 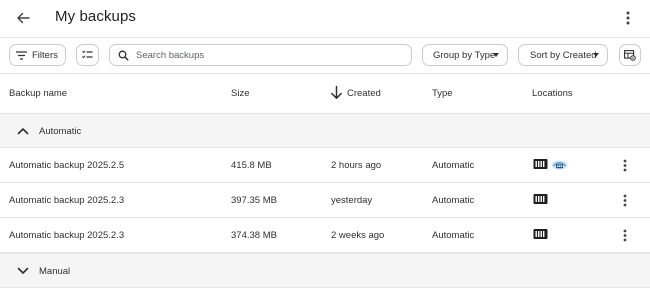 What do you see at coordinates (364, 93) in the screenshot?
I see `column-header-created: Created` at bounding box center [364, 93].